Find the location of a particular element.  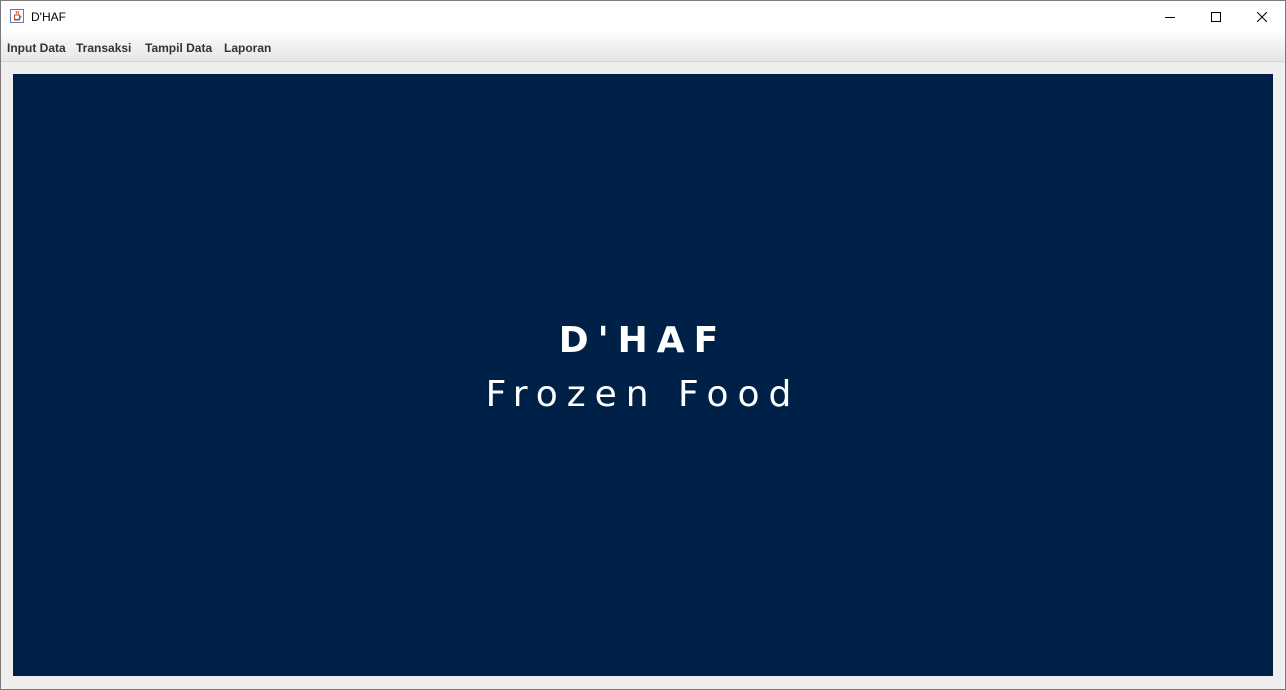

minimize-icon is located at coordinates (1170, 17).